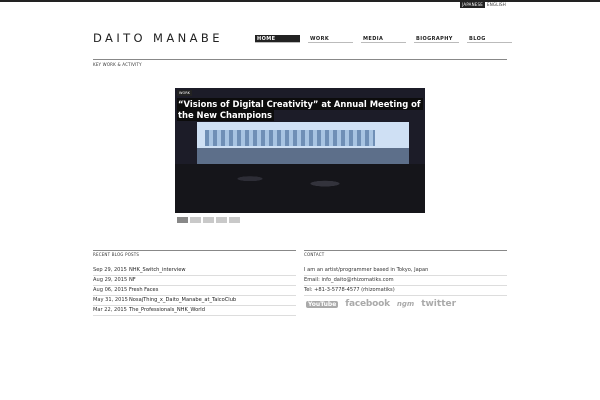  What do you see at coordinates (194, 271) in the screenshot?
I see `list-item: Sep 29, 2015 NHK_Switch_interview` at bounding box center [194, 271].